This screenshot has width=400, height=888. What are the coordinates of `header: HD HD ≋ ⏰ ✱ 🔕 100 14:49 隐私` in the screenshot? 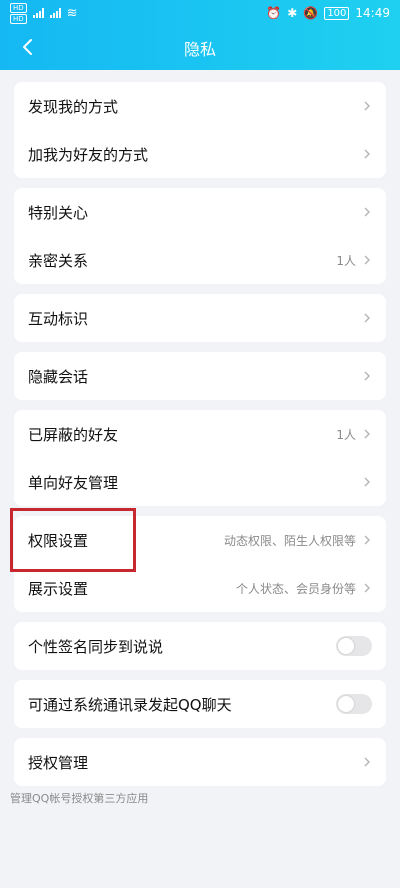 It's located at (200, 35).